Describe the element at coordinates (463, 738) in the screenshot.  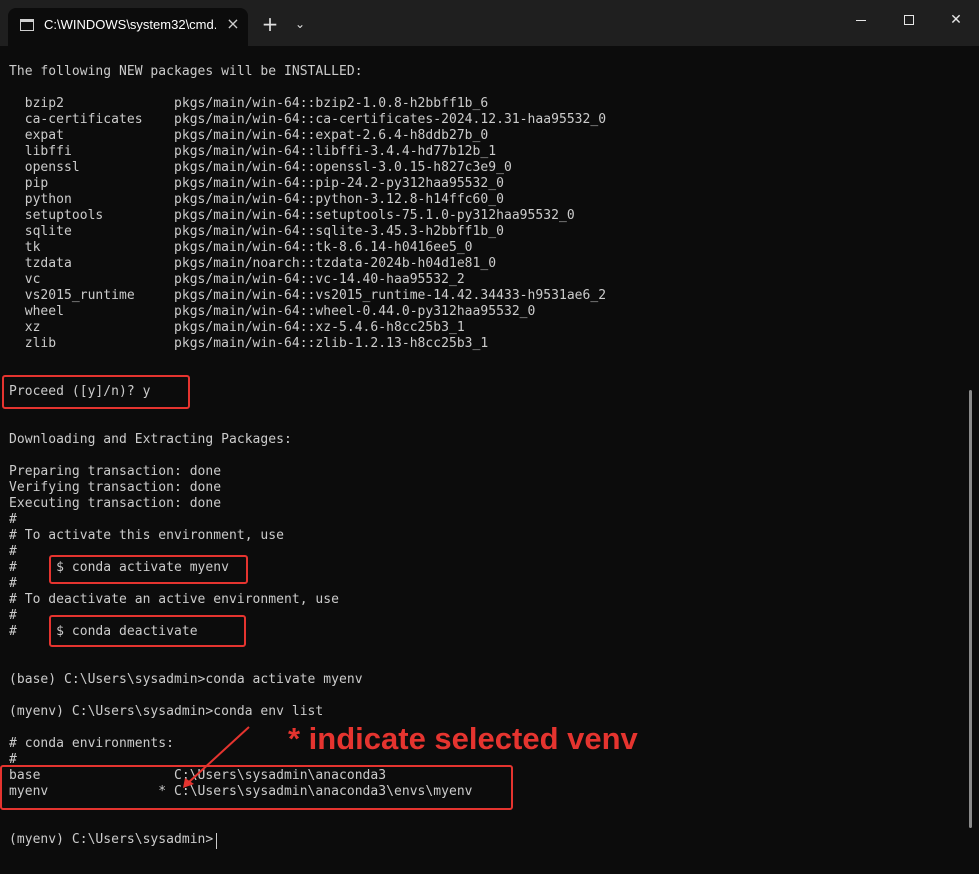
I see `annotation-label: * indicate selected venv` at that location.